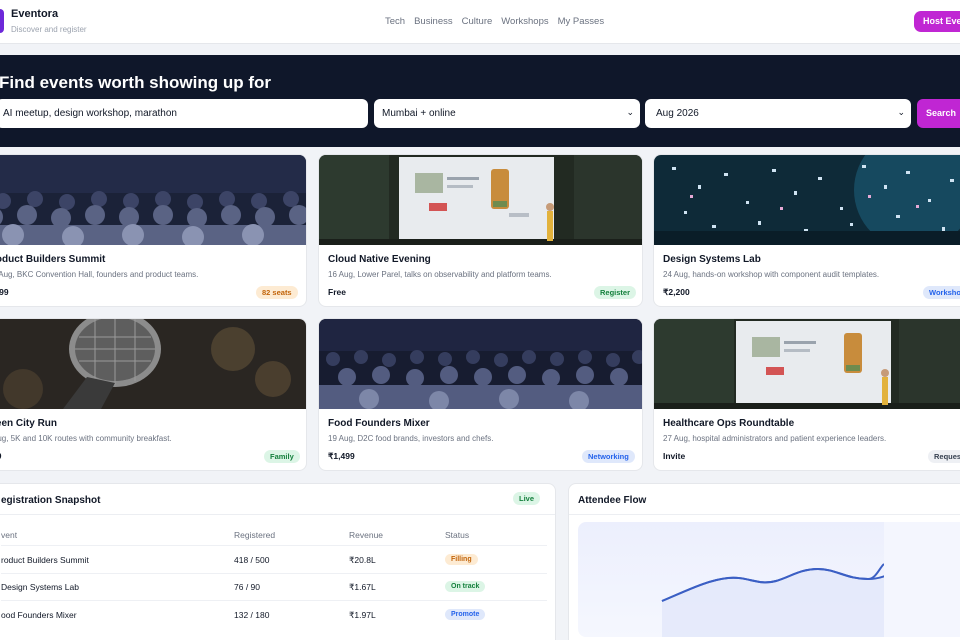 This screenshot has width=960, height=640. Describe the element at coordinates (379, 259) in the screenshot. I see `event-title: Cloud Native Evening` at that location.